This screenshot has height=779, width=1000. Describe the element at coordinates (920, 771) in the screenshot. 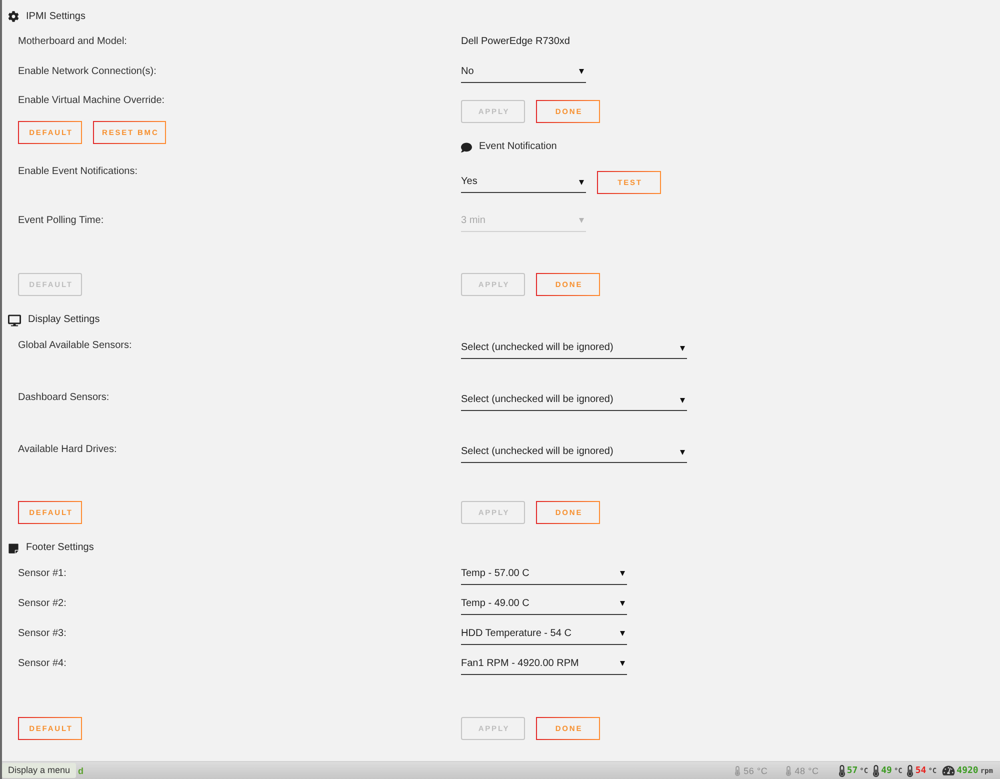

I see `sensor-value: 54` at that location.